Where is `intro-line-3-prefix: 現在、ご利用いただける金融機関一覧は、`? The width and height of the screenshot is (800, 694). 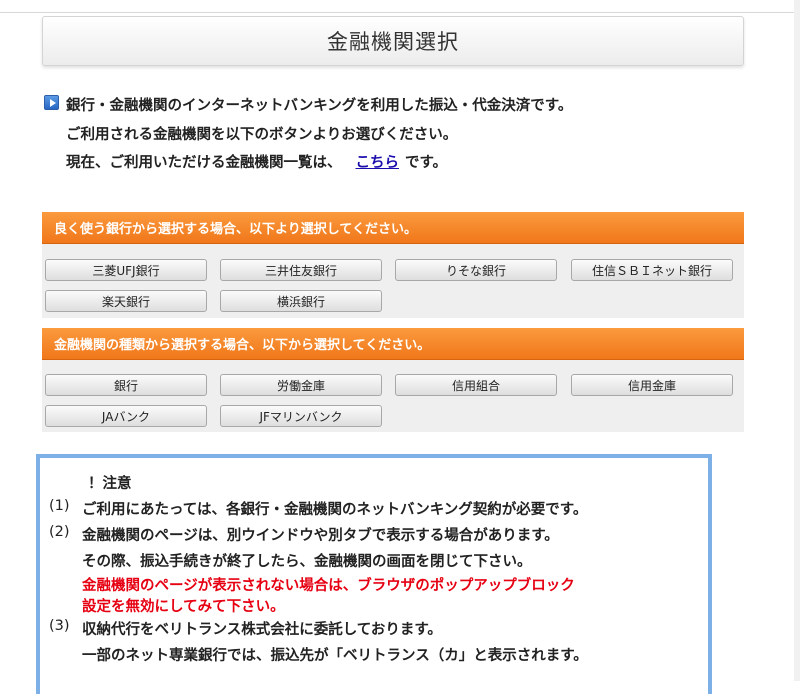
intro-line-3-prefix: 現在、ご利用いただける金融機関一覧は、 is located at coordinates (204, 163).